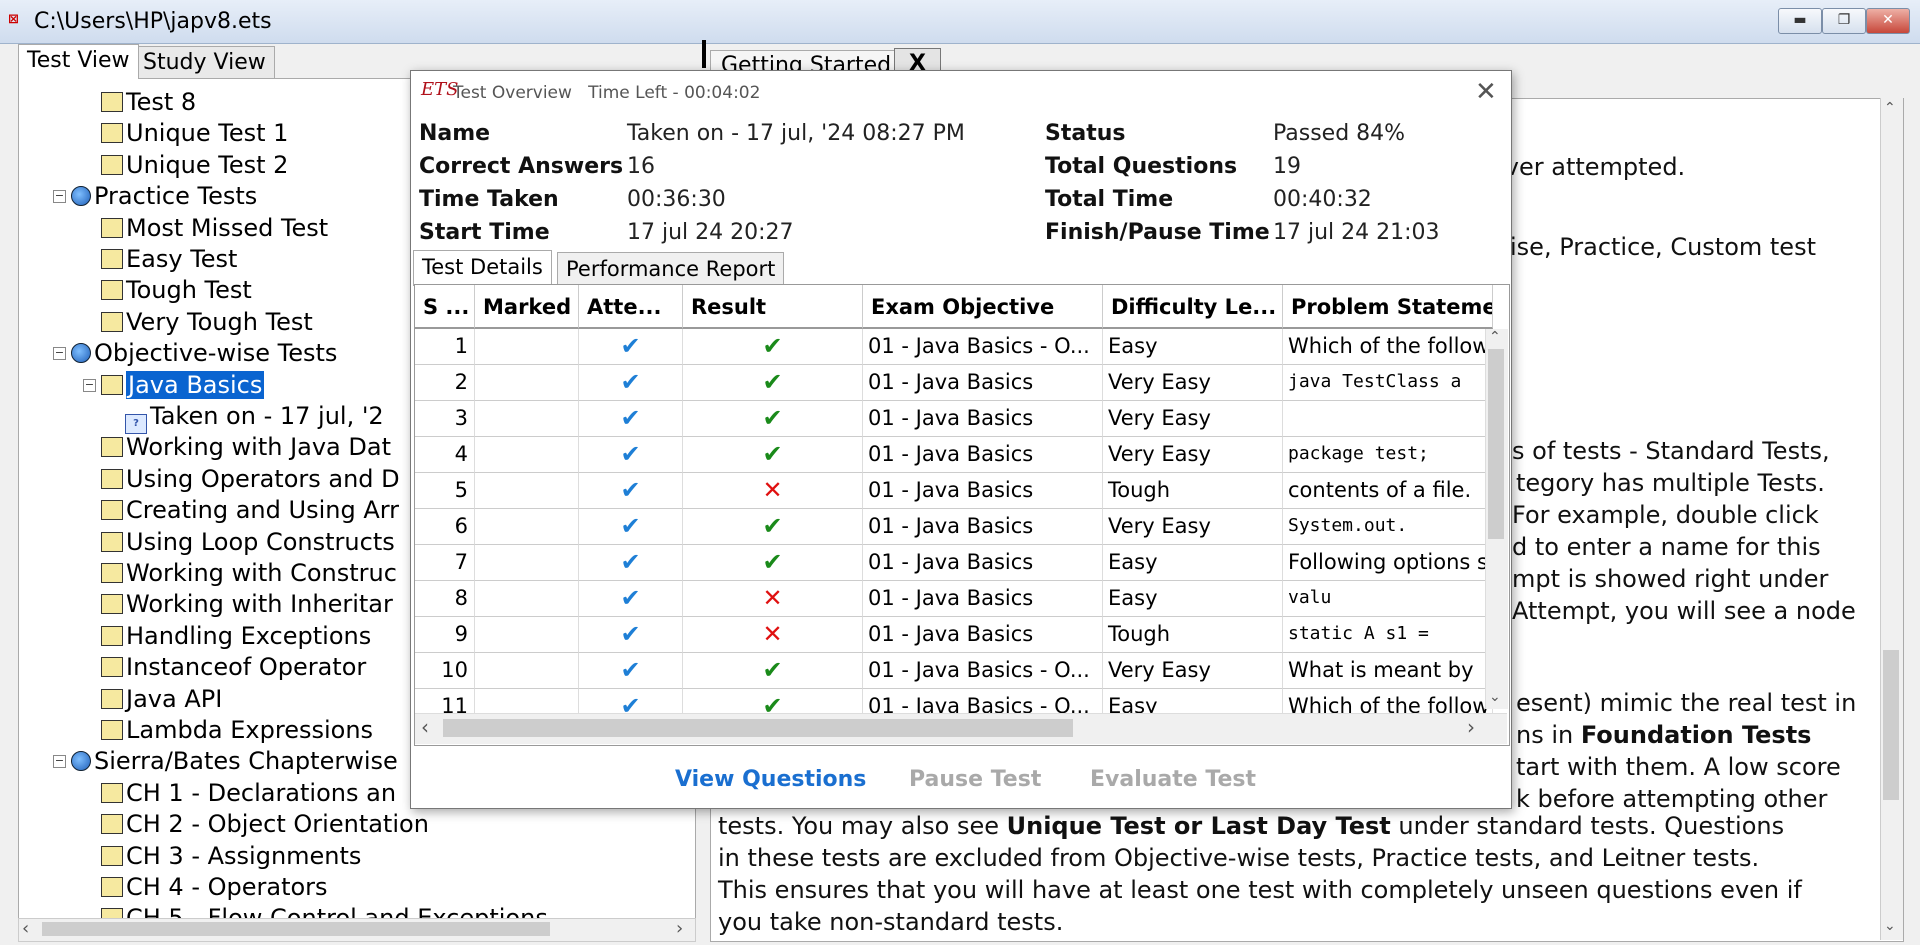  What do you see at coordinates (1890, 108) in the screenshot?
I see `scroll-up-arrow-icon: ⌃` at bounding box center [1890, 108].